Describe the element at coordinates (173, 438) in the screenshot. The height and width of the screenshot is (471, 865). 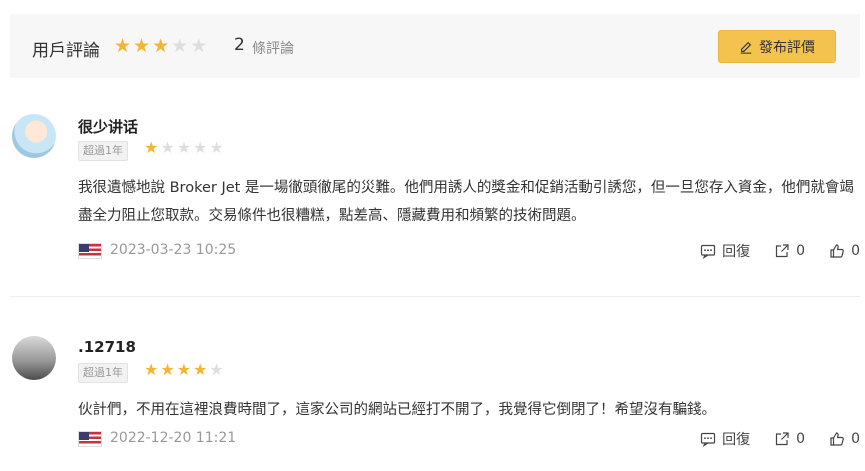
I see `review-date: 2022-12-20 11:21` at that location.